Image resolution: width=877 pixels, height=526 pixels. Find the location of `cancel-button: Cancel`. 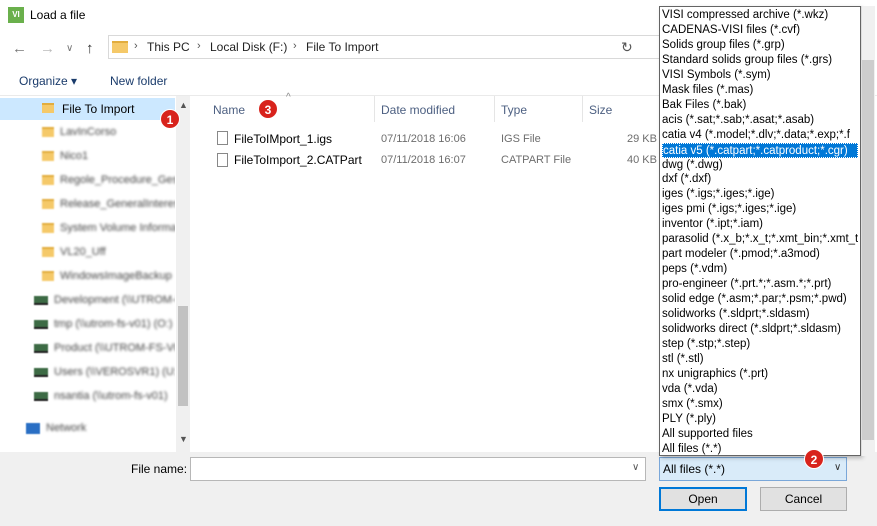

cancel-button: Cancel is located at coordinates (803, 499).